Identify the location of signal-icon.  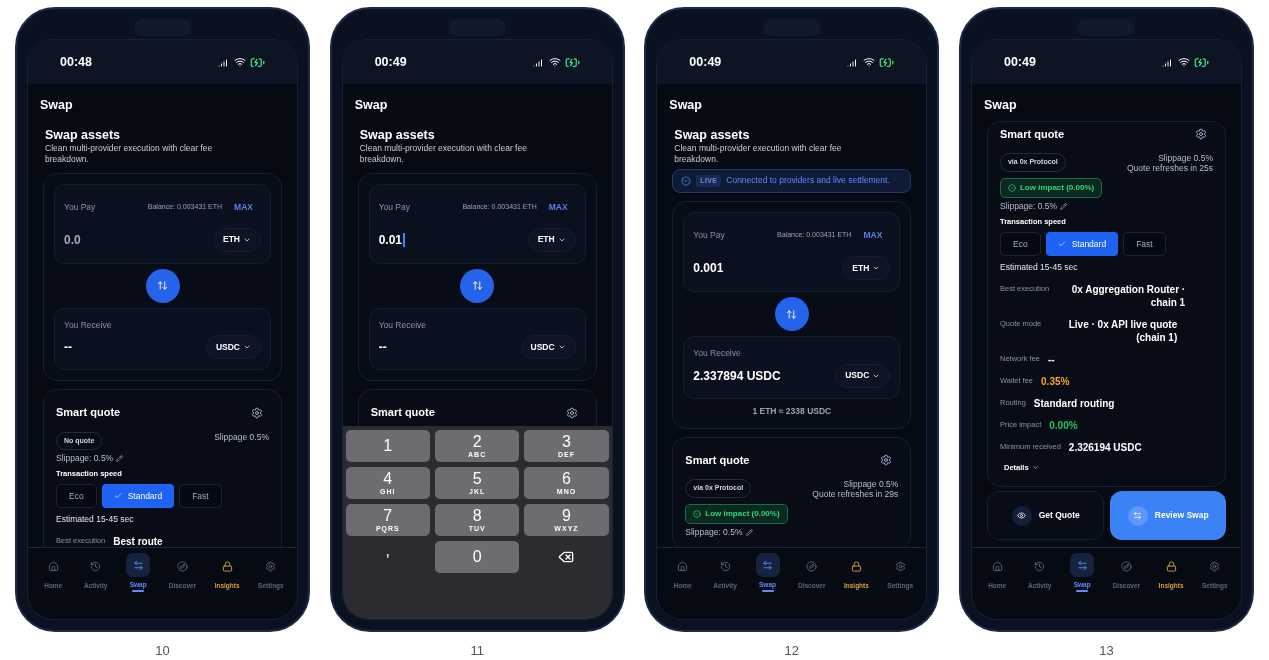
(224, 62).